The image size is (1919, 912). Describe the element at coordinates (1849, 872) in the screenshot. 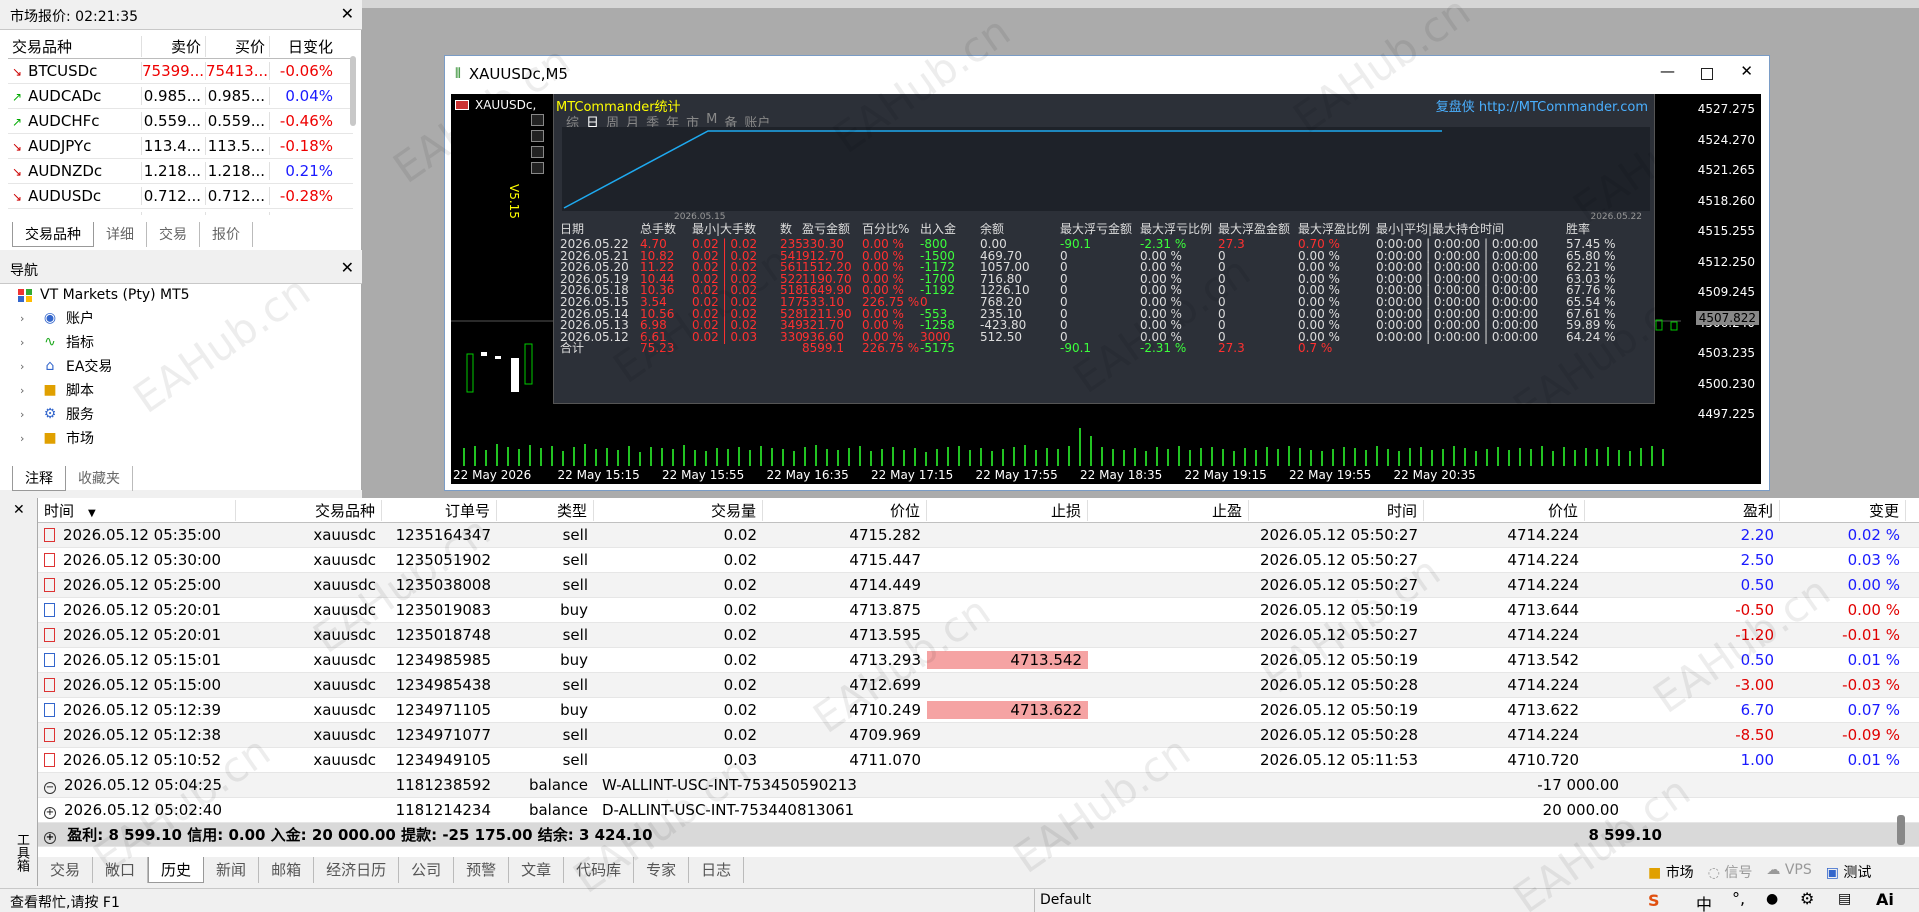

I see `test-status: ▣ 测试` at that location.